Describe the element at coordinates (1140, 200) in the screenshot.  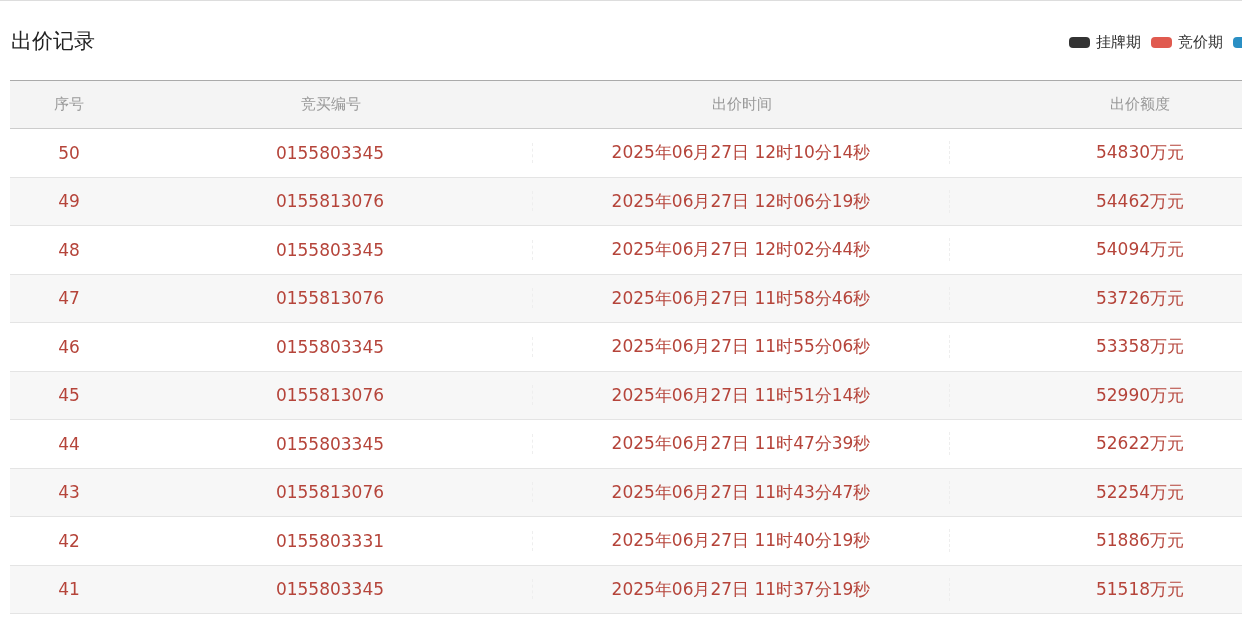
I see `table-cell: 54462万元` at that location.